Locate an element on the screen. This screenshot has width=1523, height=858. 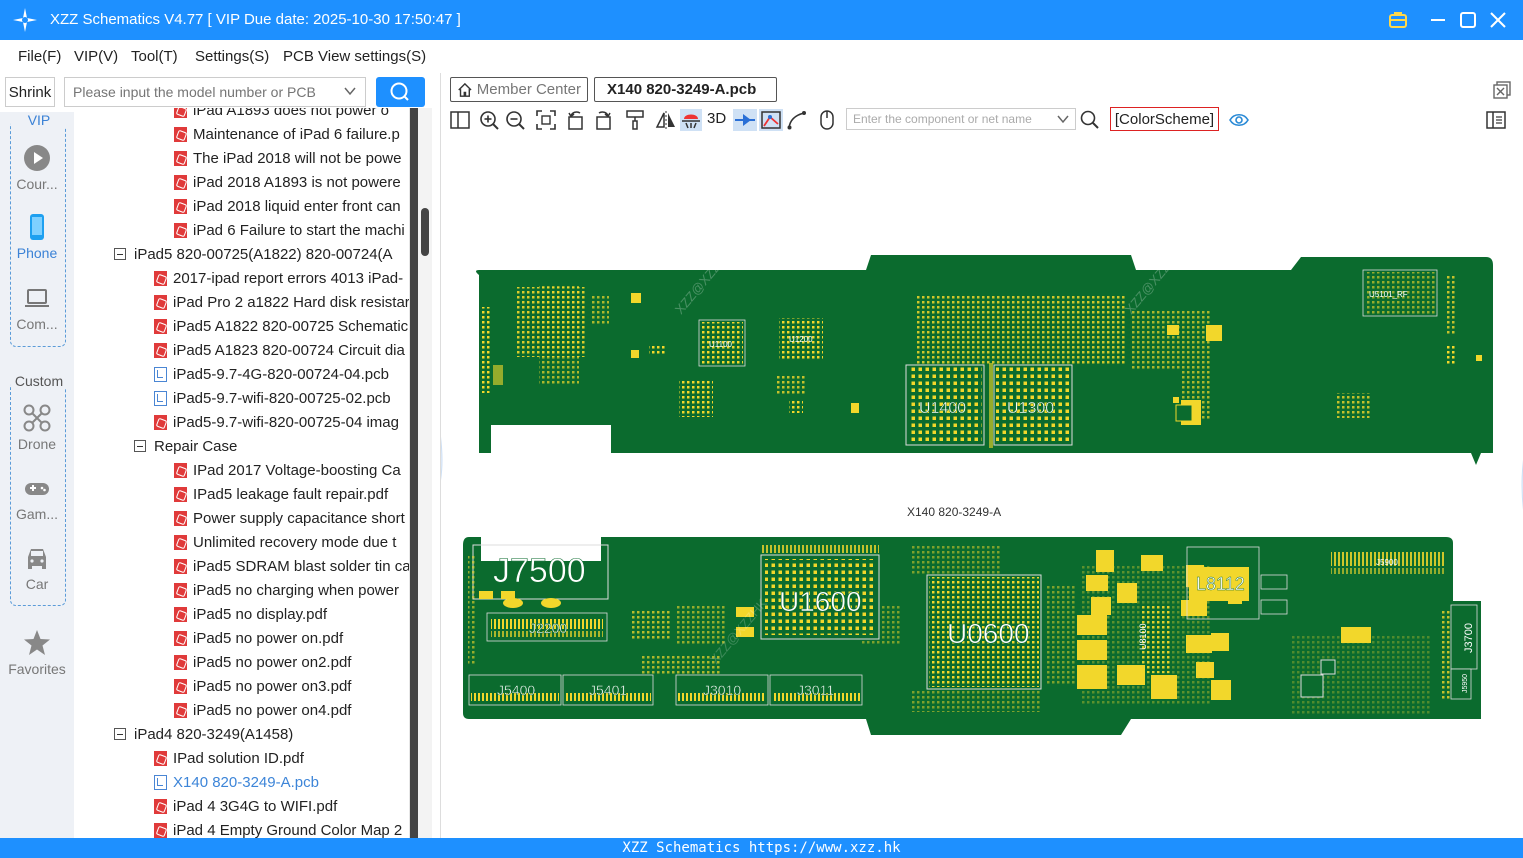
svg-text: J5900 is located at coordinates (1387, 562).